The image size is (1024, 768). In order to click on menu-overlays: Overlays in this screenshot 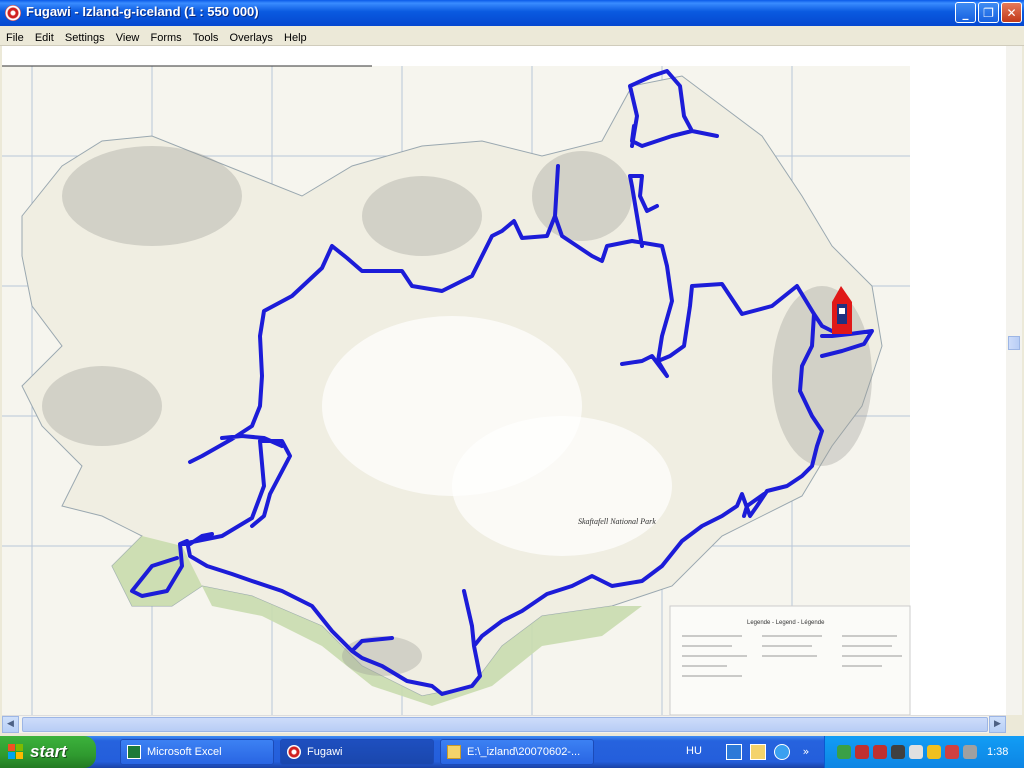, I will do `click(248, 37)`.